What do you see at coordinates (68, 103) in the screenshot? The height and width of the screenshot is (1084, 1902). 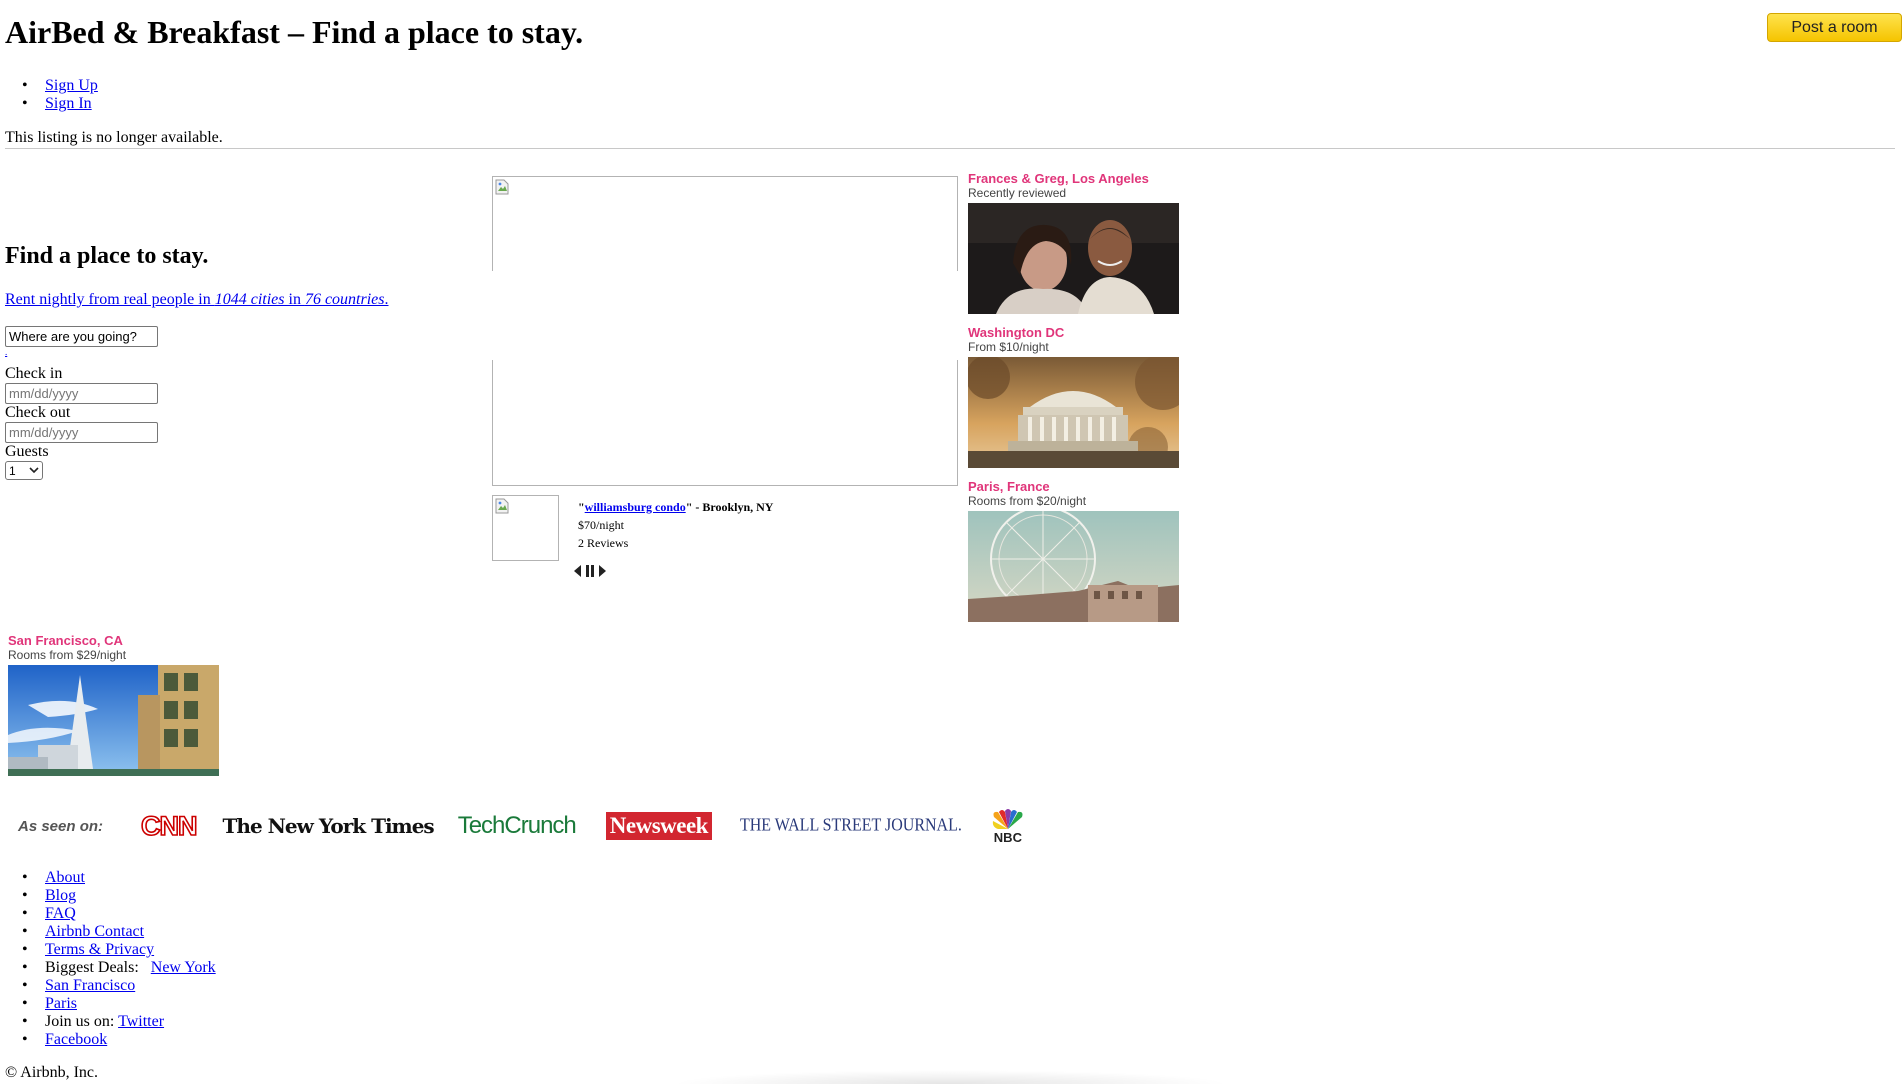 I see `sign-in-link: Sign In` at bounding box center [68, 103].